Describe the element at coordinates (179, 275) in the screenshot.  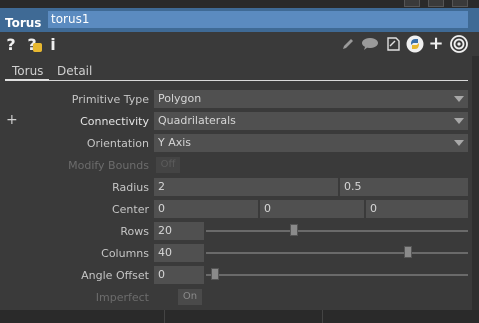
I see `angle-offset-field: 0` at that location.